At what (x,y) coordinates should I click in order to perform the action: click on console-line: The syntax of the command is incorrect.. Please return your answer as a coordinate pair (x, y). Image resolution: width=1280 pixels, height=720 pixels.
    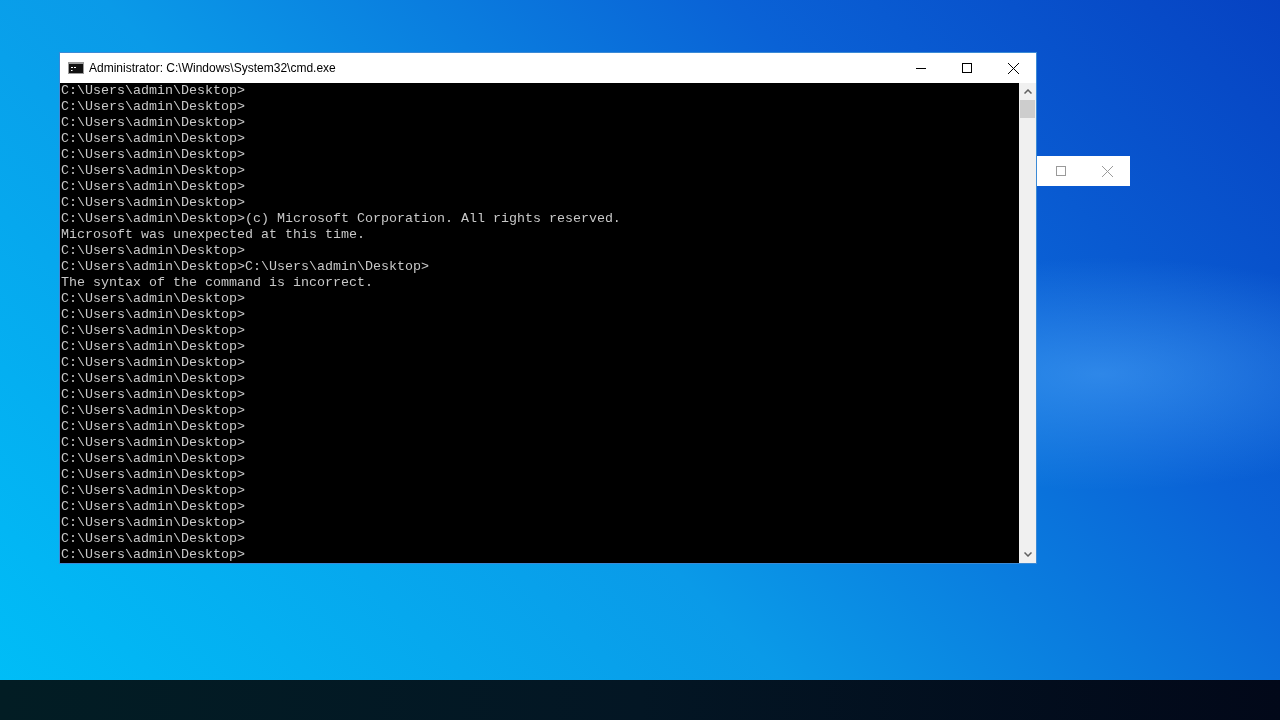
    Looking at the image, I should click on (217, 283).